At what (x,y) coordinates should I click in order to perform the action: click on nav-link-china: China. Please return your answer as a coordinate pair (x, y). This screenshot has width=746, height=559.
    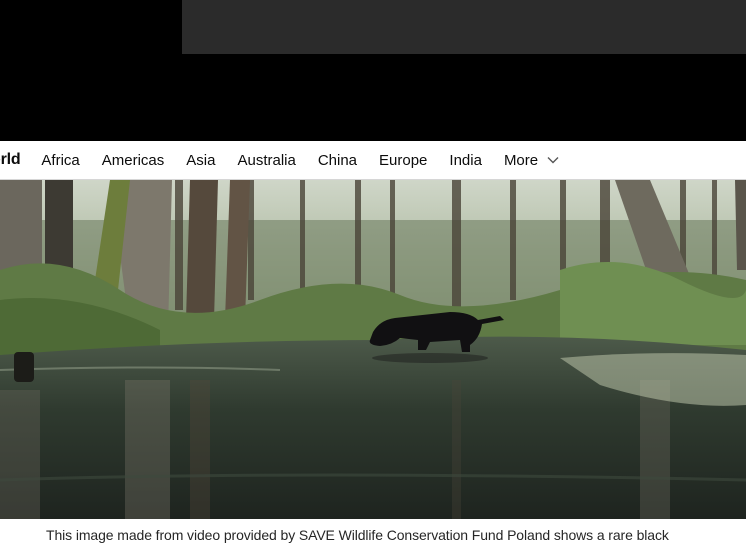
    Looking at the image, I should click on (337, 160).